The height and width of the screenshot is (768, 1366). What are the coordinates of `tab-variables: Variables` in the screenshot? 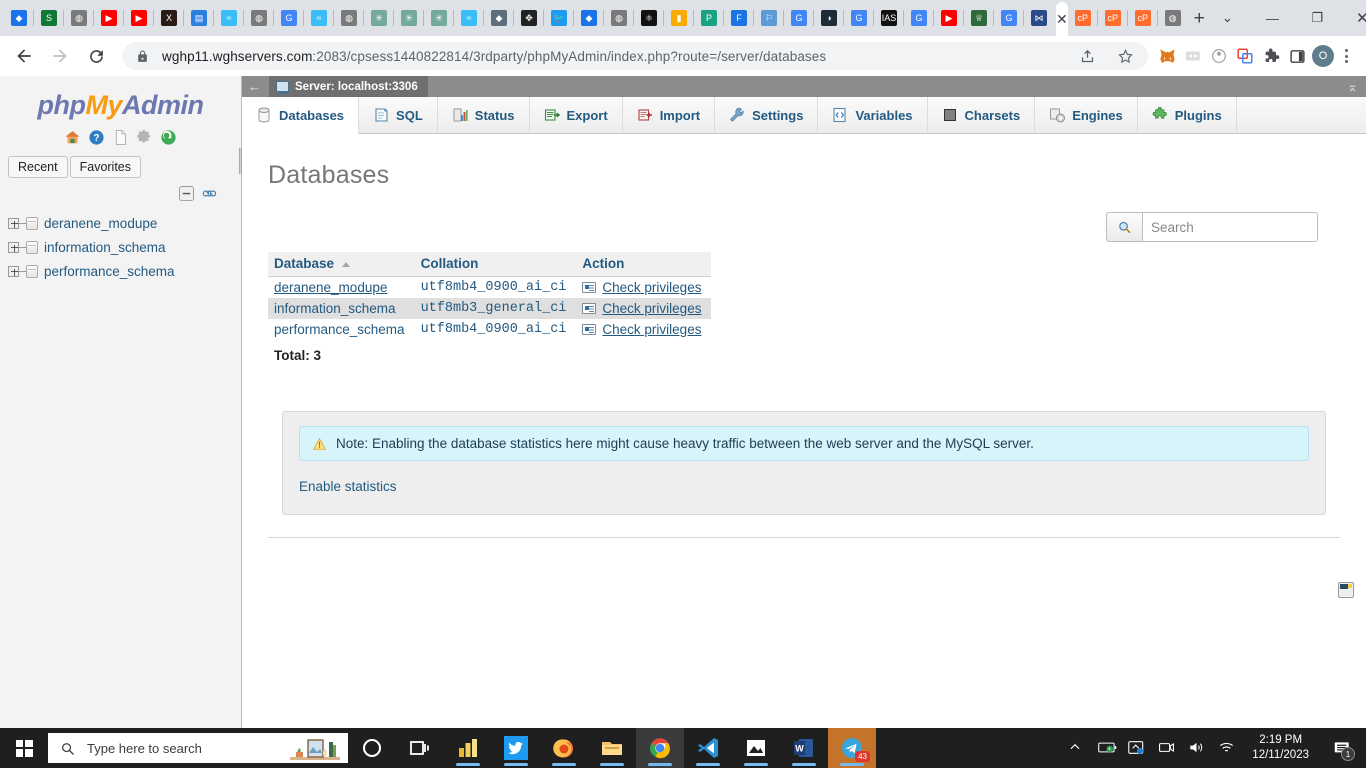 It's located at (873, 115).